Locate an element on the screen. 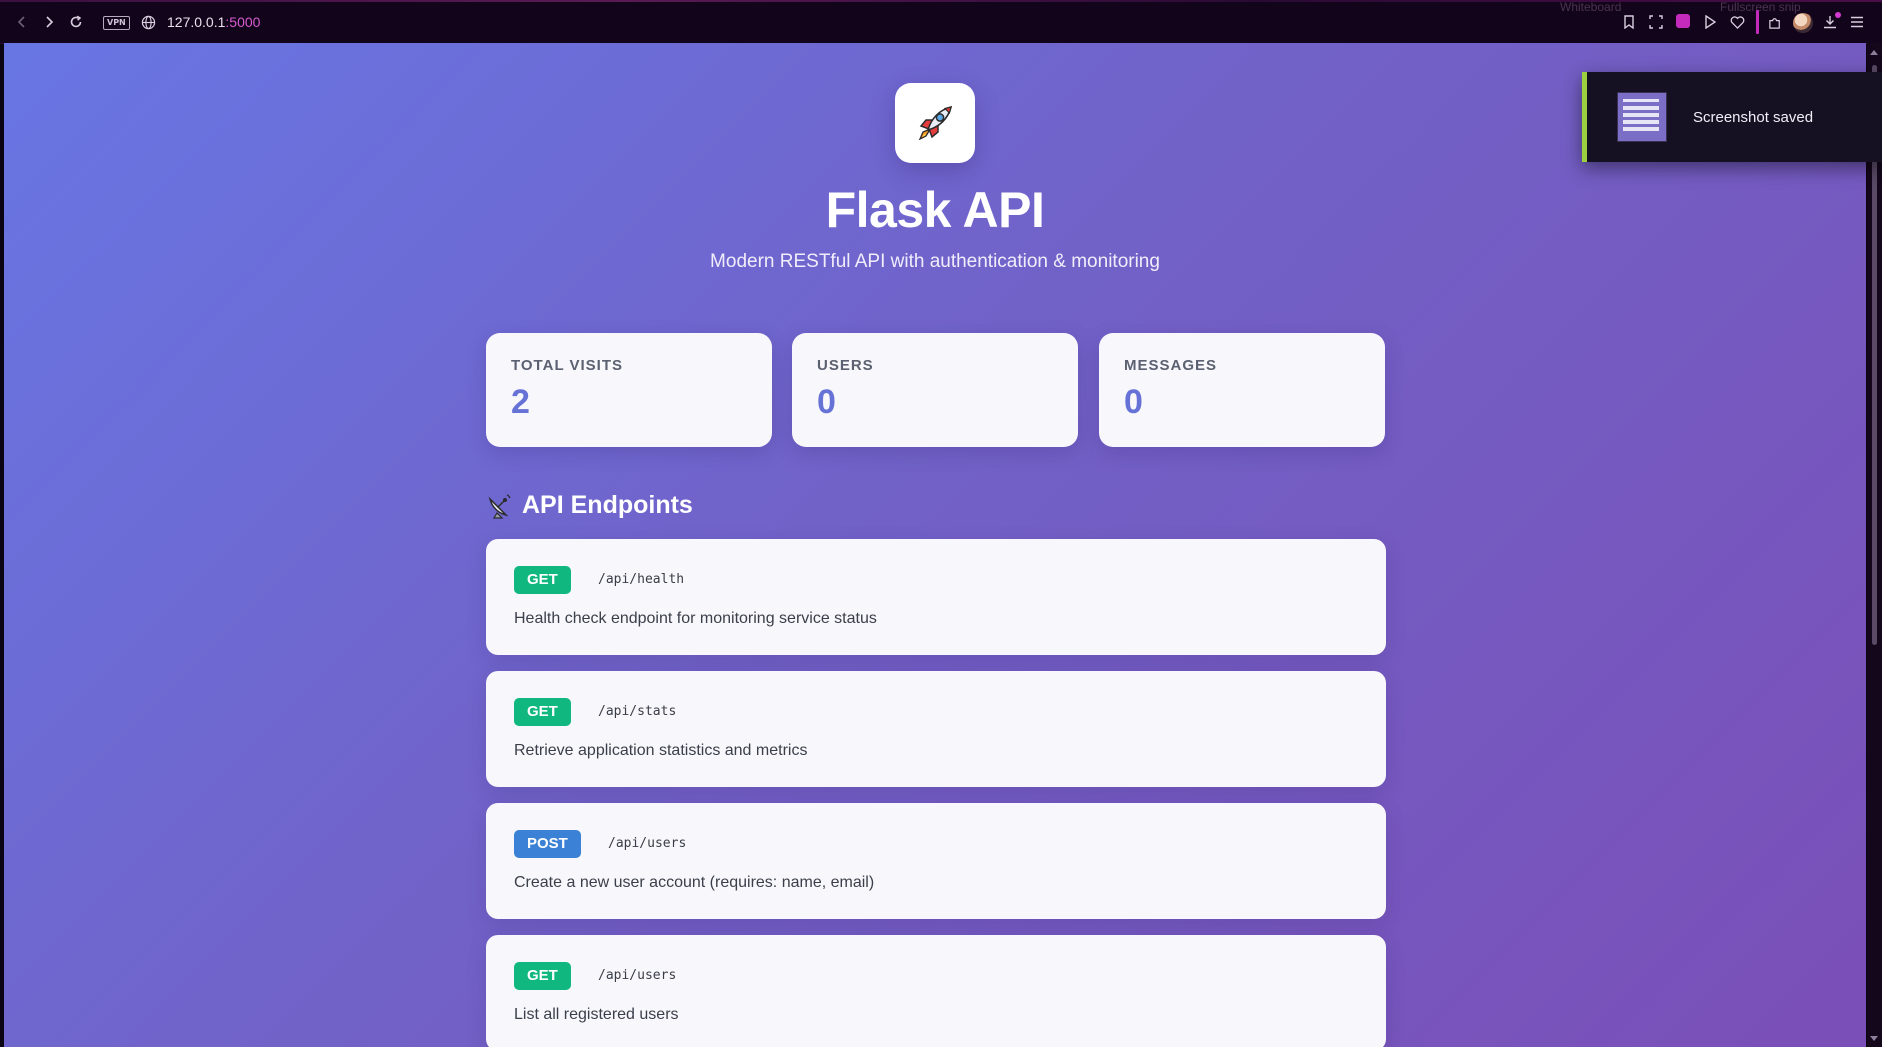  stat-card-users: USERS 0 is located at coordinates (935, 390).